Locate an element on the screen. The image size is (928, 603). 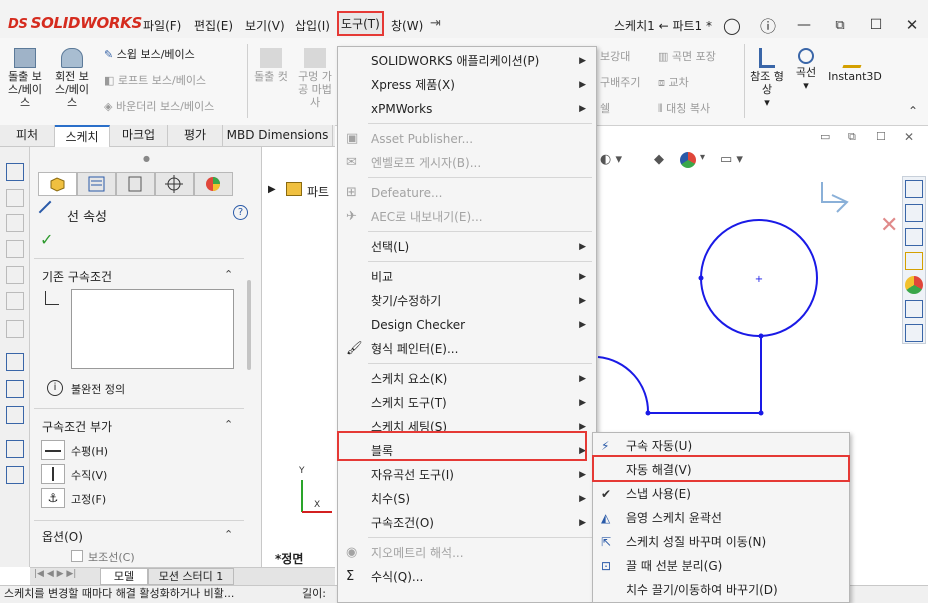
tools-menu-item: 스케치 도구(T) ▶ is located at coordinates (467, 403).